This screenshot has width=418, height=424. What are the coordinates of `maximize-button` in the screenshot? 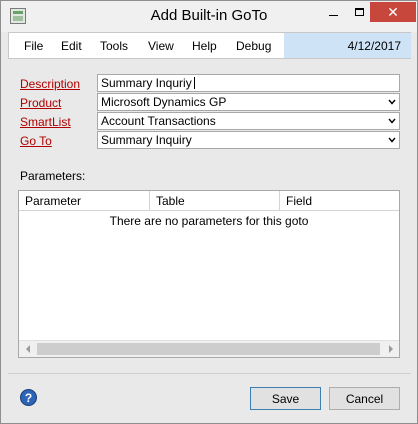 It's located at (359, 12).